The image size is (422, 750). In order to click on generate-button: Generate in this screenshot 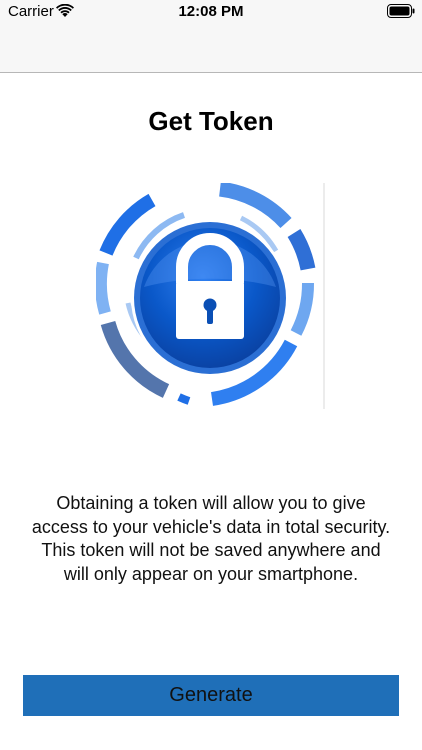, I will do `click(211, 695)`.